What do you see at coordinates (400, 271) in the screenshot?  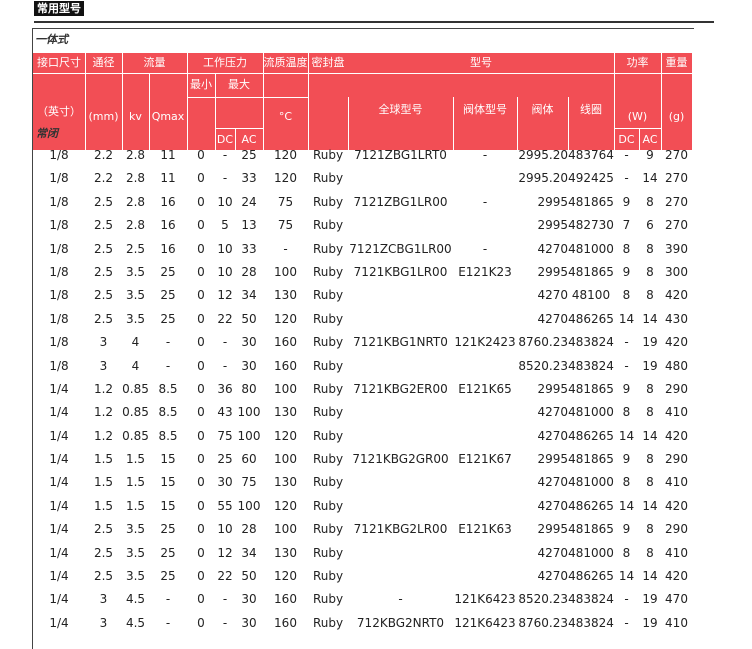 I see `cell-global-model: 7121KBG1LR00` at bounding box center [400, 271].